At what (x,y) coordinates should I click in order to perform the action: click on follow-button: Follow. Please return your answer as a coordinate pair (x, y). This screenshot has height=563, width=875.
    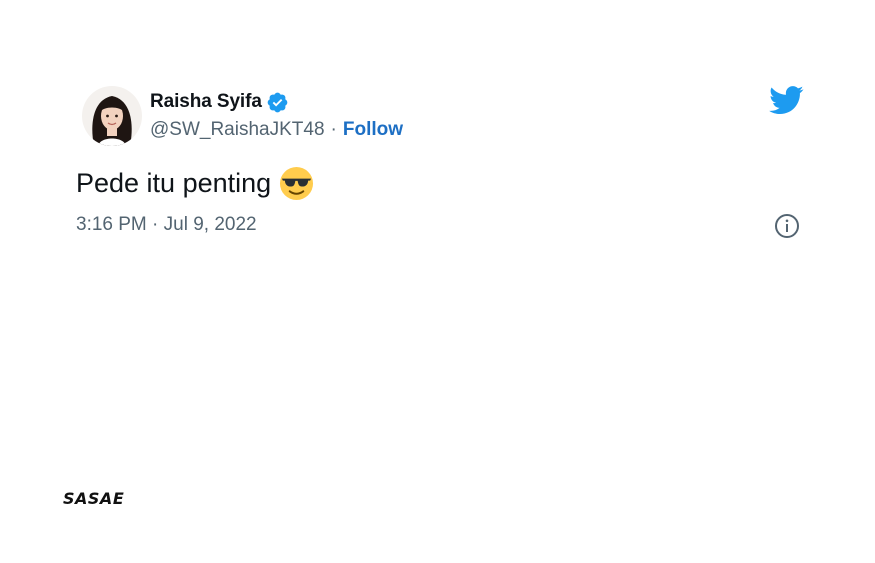
    Looking at the image, I should click on (373, 130).